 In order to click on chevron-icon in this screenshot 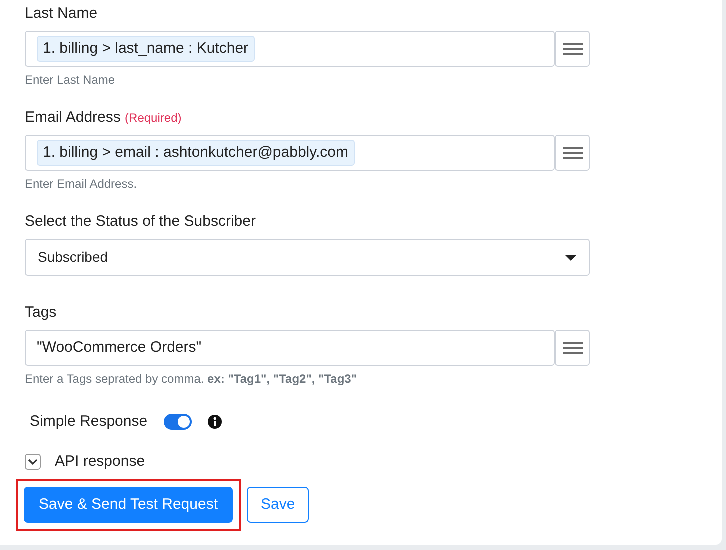, I will do `click(33, 462)`.